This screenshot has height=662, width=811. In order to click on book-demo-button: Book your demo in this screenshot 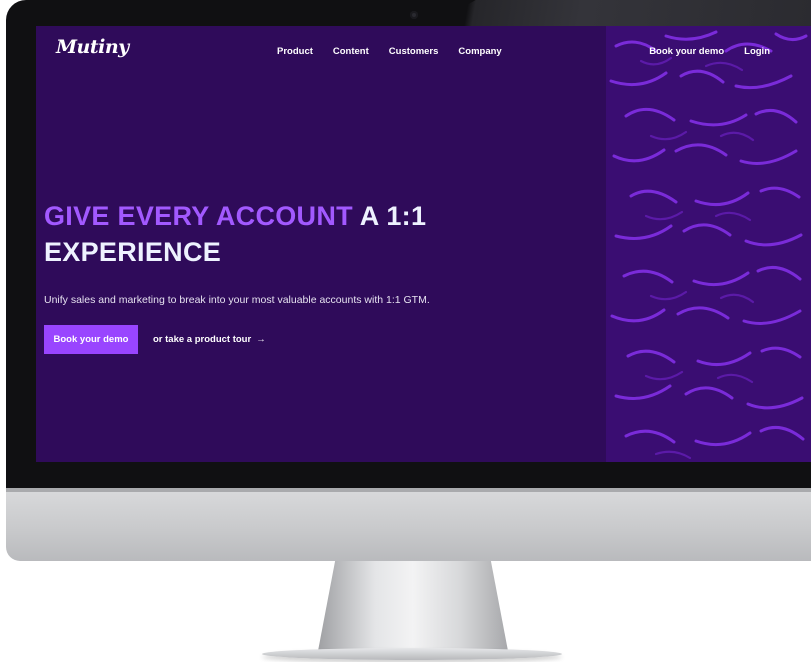, I will do `click(91, 339)`.